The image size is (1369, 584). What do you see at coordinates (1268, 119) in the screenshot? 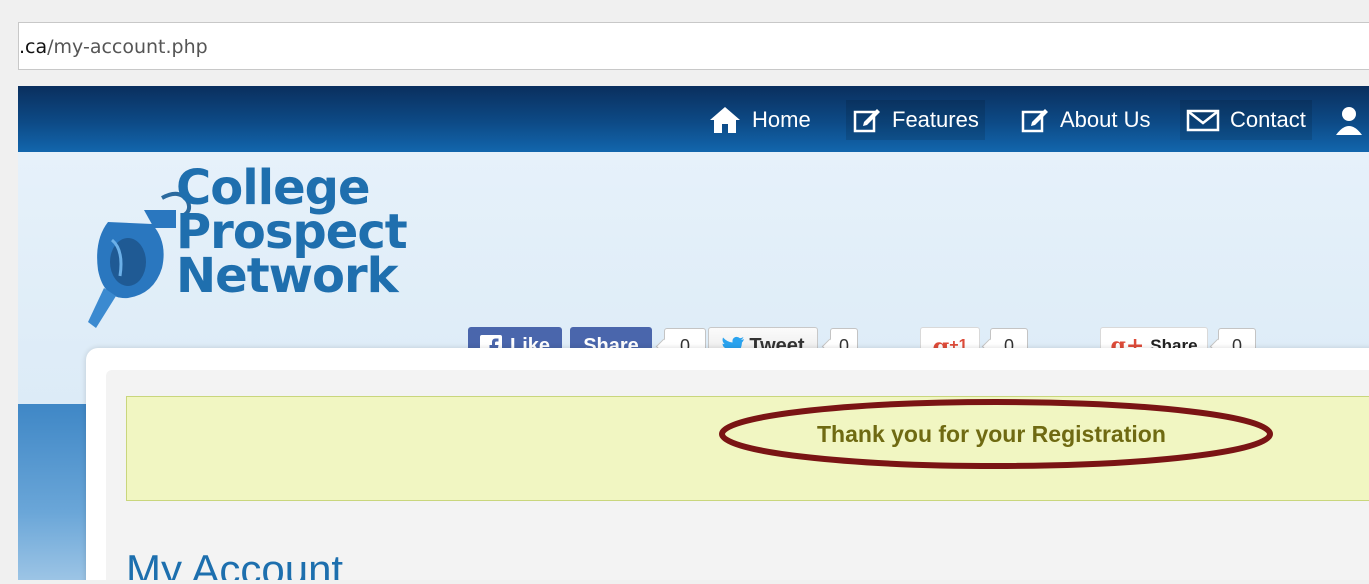
I see `nav-label-contact: Contact` at bounding box center [1268, 119].